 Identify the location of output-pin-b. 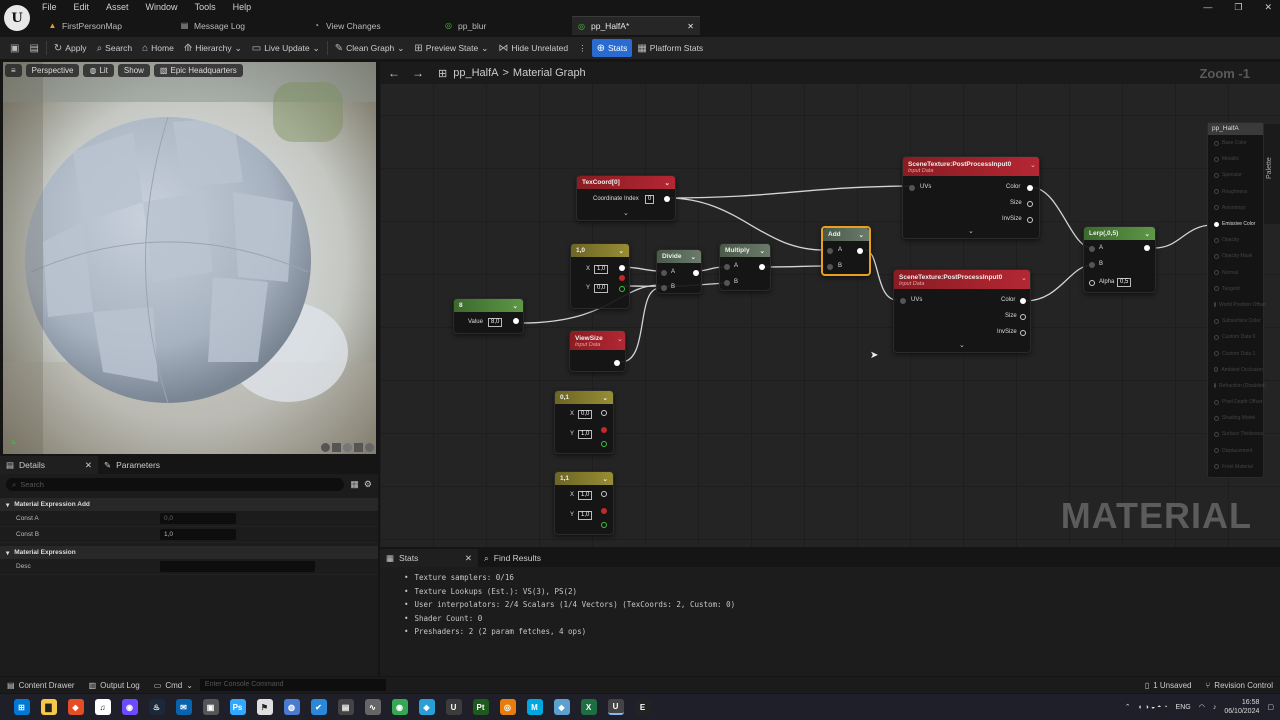
(604, 444).